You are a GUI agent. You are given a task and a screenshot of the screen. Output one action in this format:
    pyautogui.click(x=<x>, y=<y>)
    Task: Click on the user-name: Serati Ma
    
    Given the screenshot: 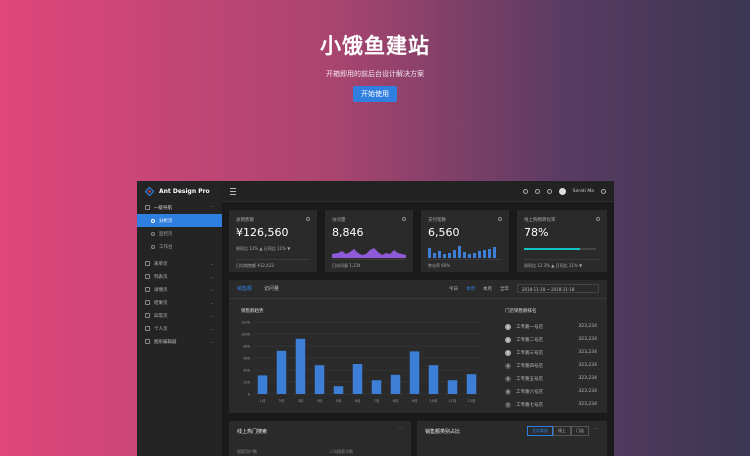 What is the action you would take?
    pyautogui.click(x=583, y=191)
    